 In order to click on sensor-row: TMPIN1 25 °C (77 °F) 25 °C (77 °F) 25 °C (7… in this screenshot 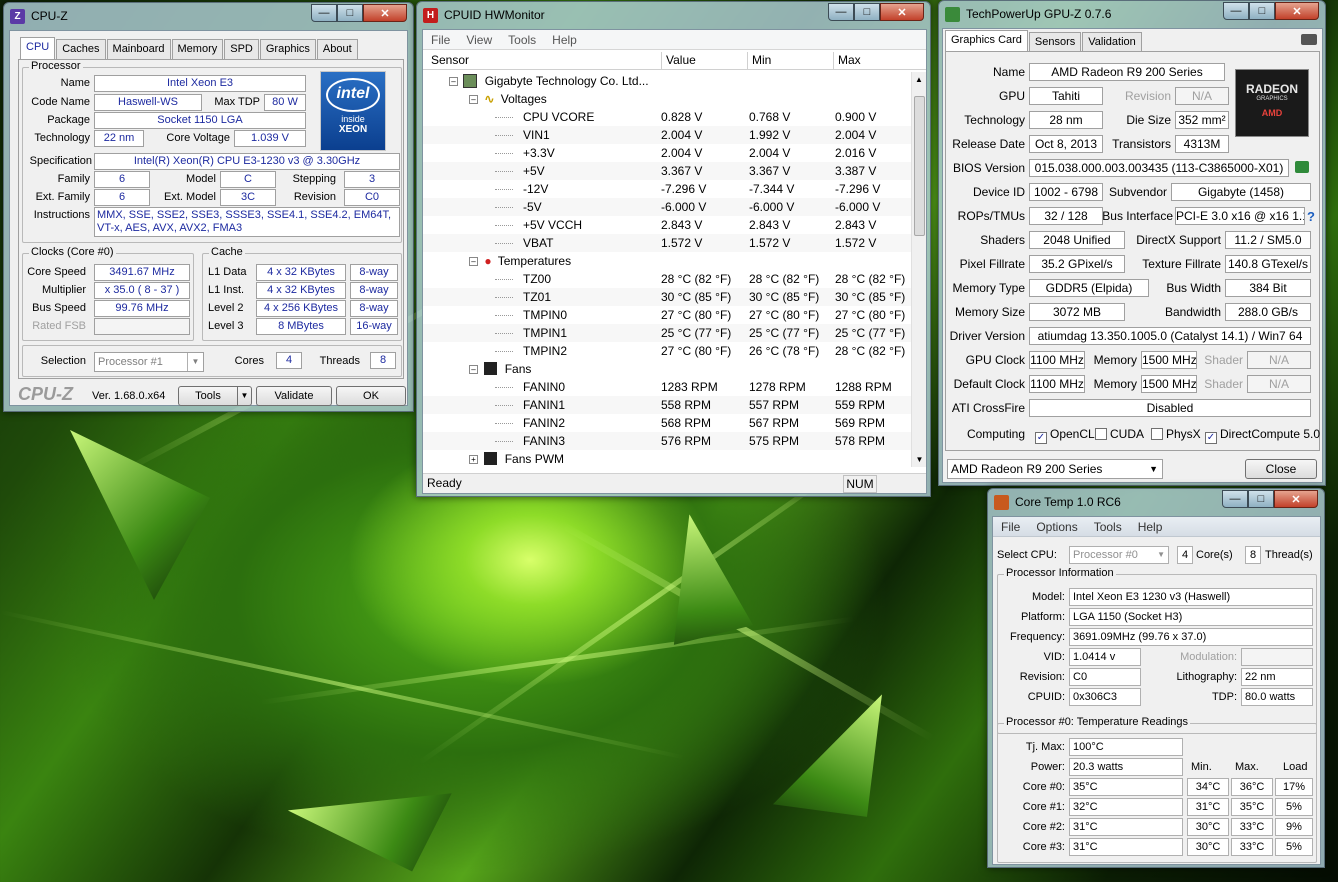, I will do `click(667, 333)`.